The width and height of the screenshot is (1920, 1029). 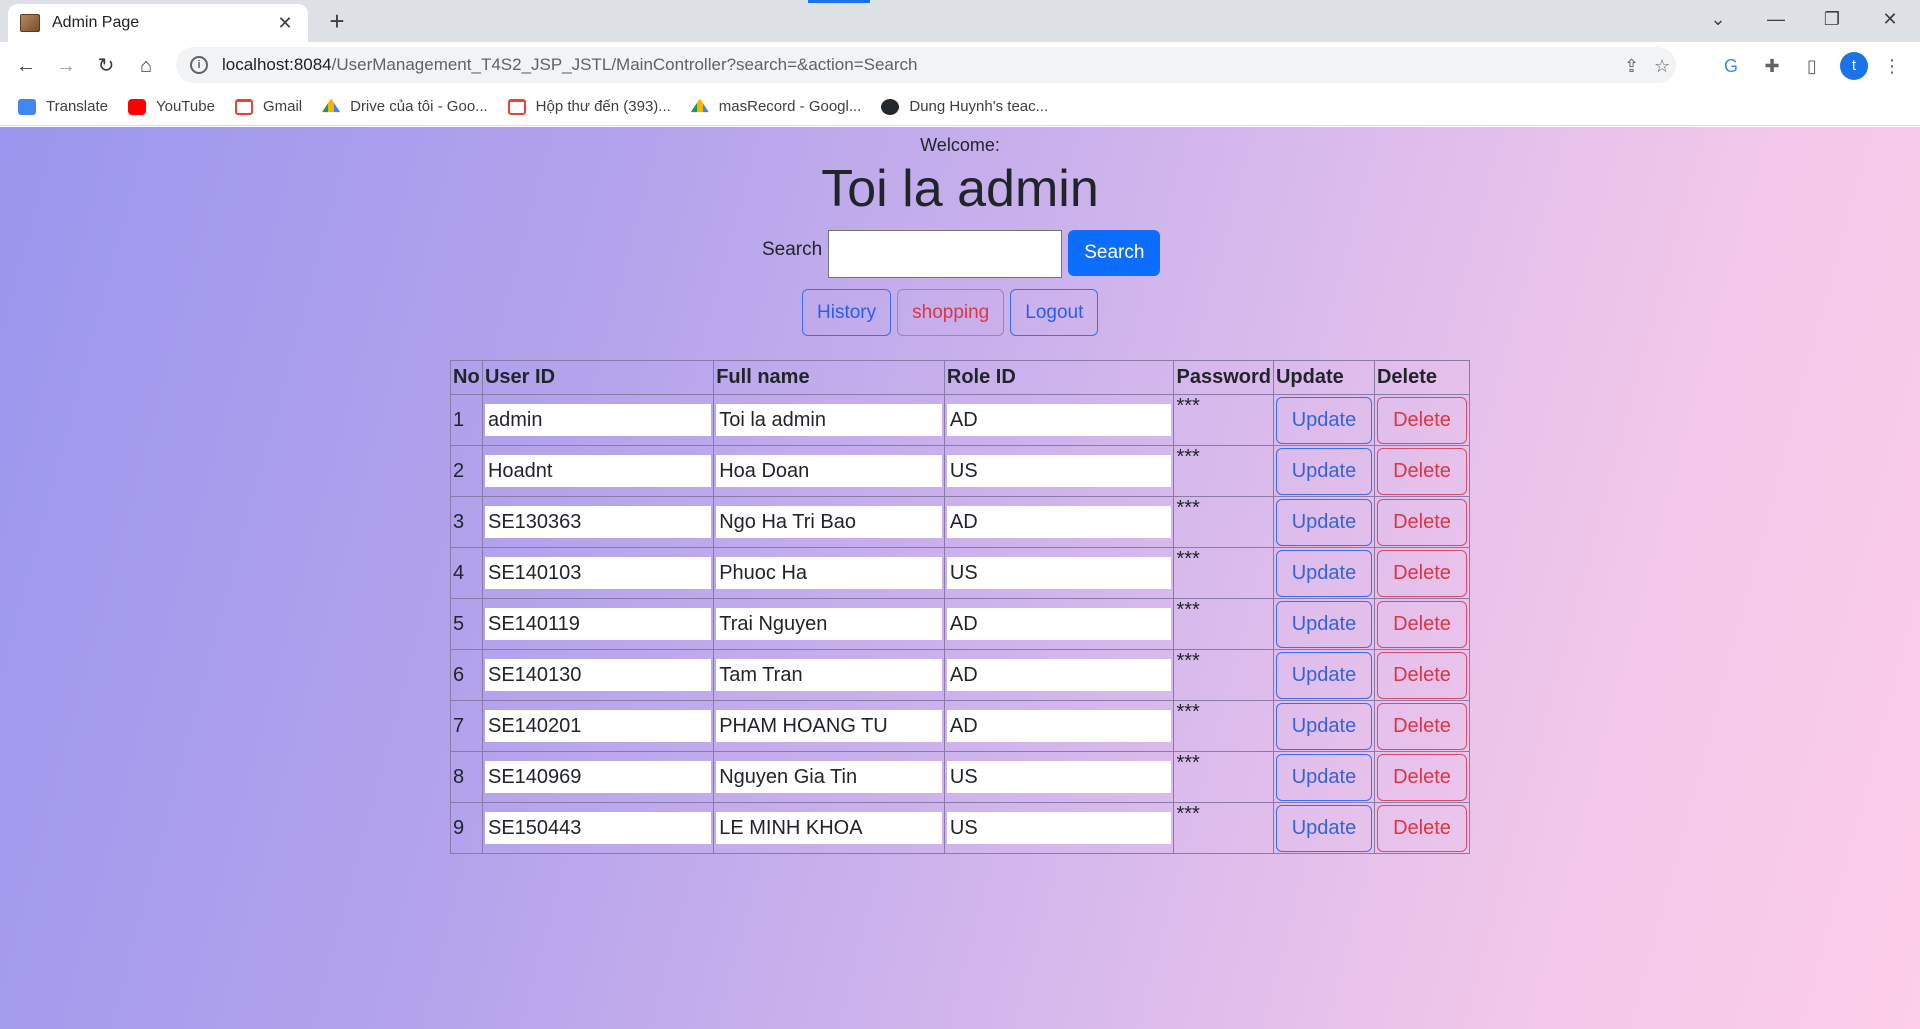 I want to click on user-id-cell: admin, so click(x=598, y=420).